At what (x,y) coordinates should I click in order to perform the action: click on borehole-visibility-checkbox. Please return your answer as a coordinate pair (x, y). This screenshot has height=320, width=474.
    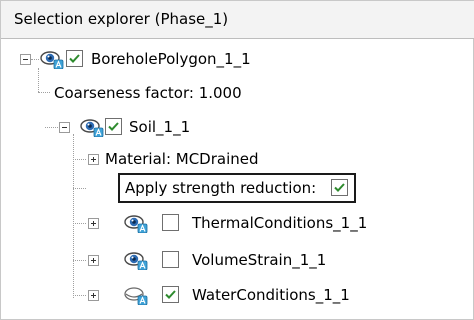
    Looking at the image, I should click on (74, 58).